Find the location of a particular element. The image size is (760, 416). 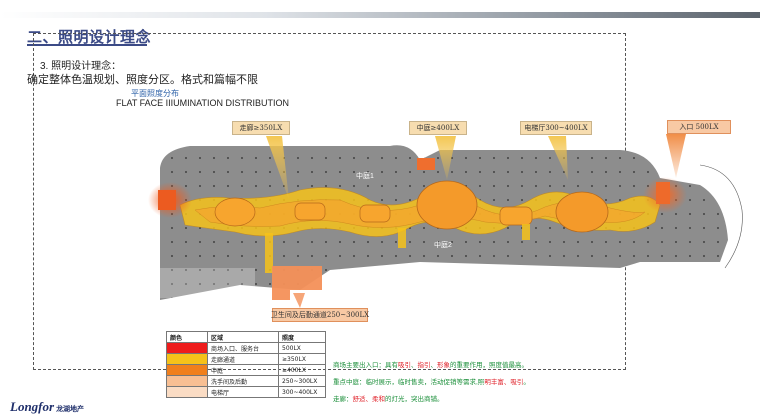

note-highlight: 吸引 is located at coordinates (404, 365).